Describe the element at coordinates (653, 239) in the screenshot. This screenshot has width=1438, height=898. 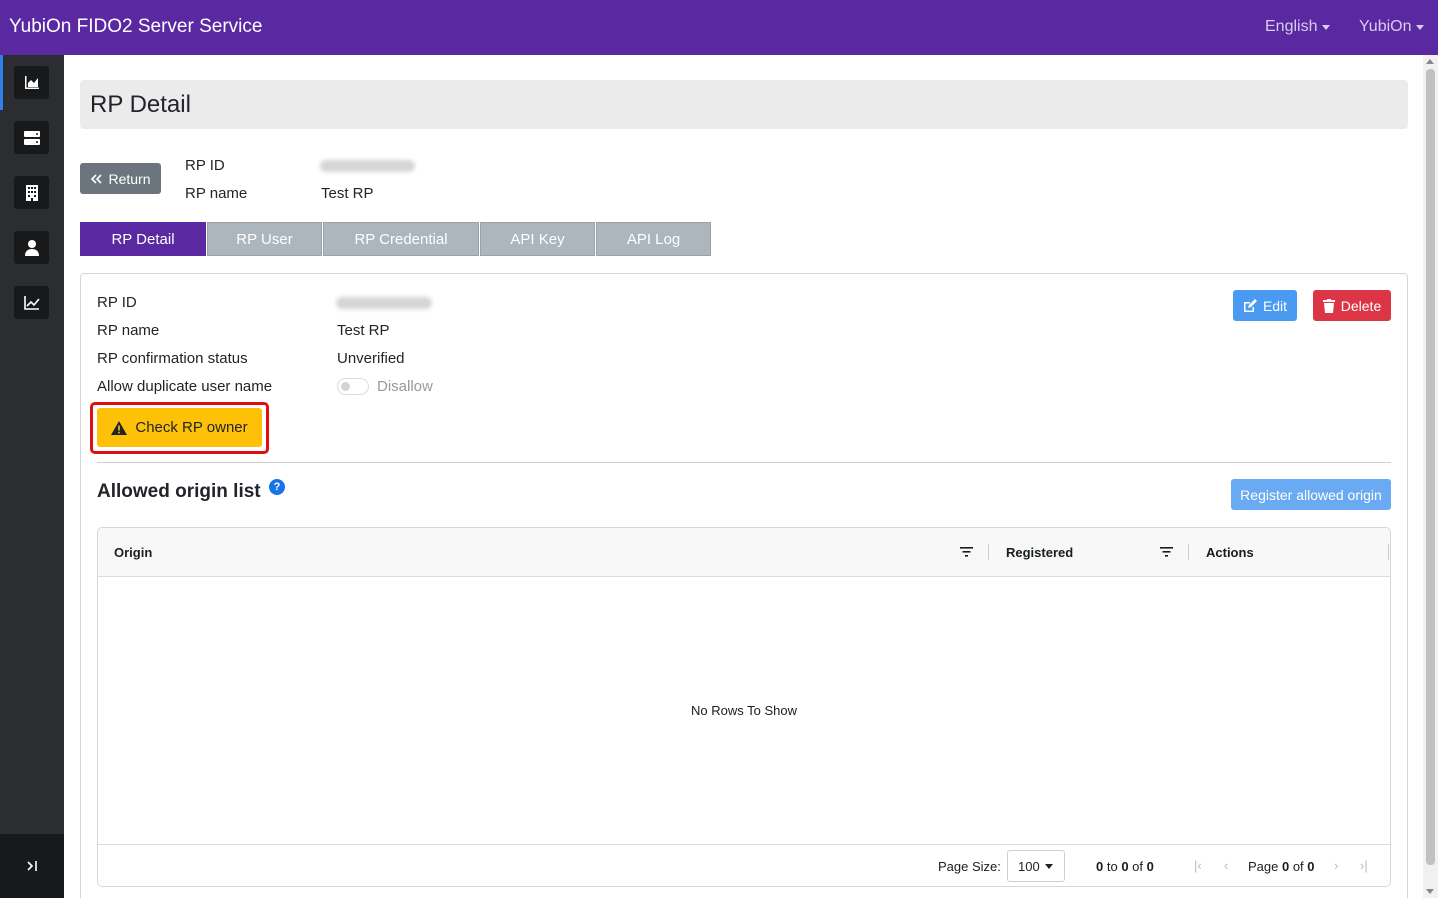
I see `tab-api-log: API Log` at that location.